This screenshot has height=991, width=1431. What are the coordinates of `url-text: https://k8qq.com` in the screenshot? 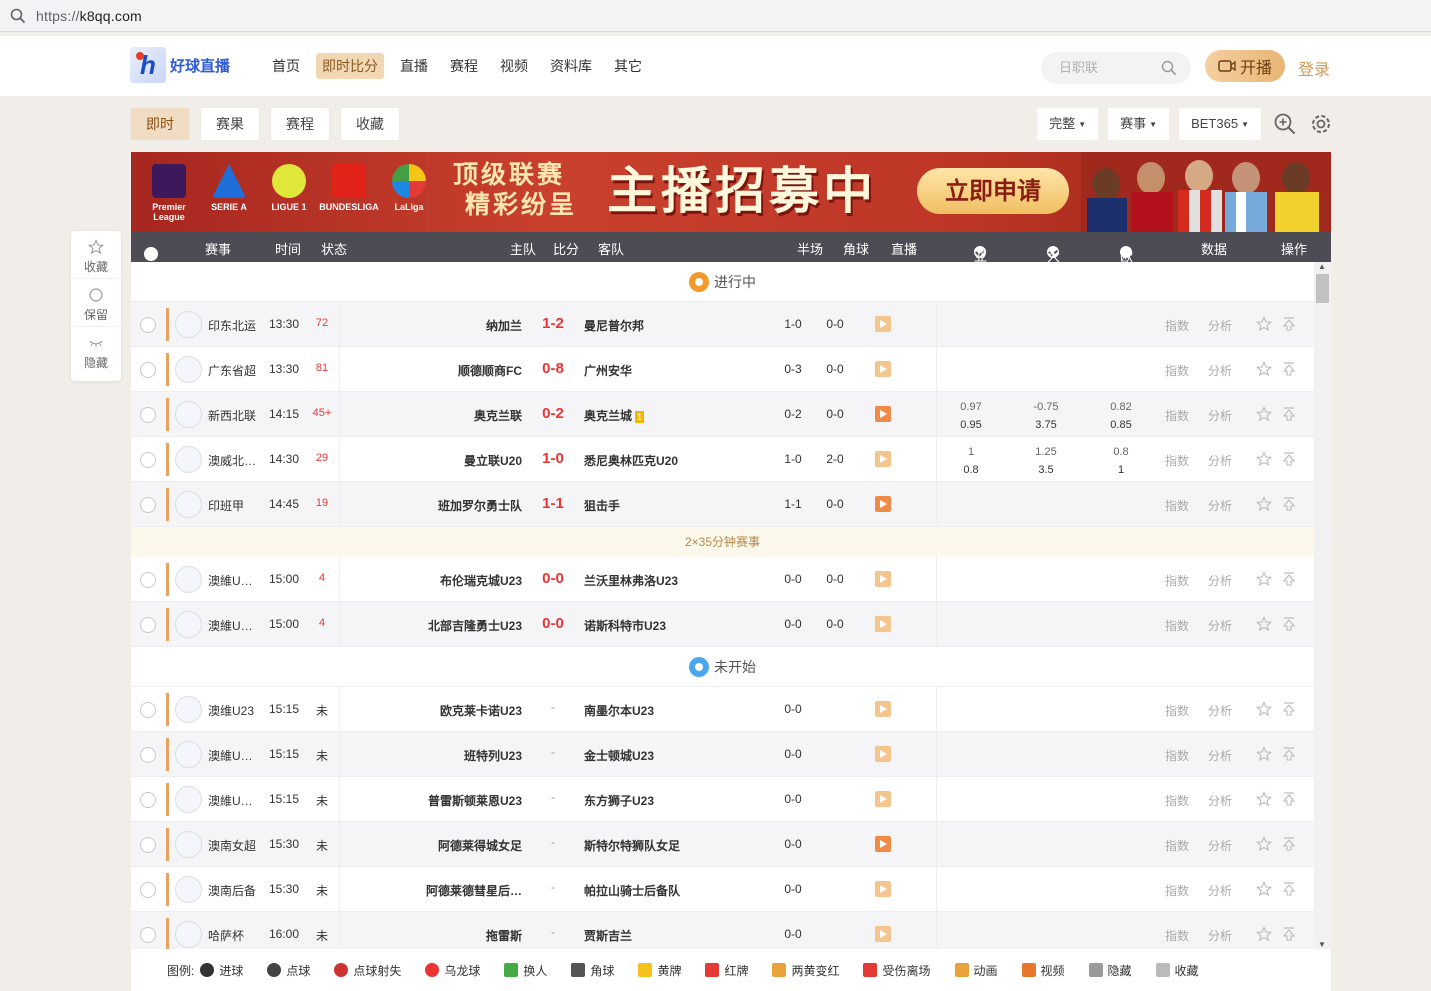 It's located at (89, 16).